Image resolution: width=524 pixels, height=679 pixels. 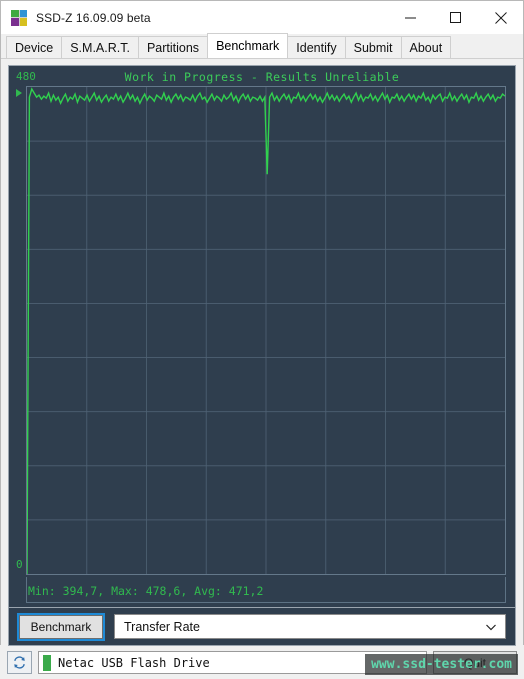 What do you see at coordinates (26, 76) in the screenshot?
I see `y-axis-max-label: 480` at bounding box center [26, 76].